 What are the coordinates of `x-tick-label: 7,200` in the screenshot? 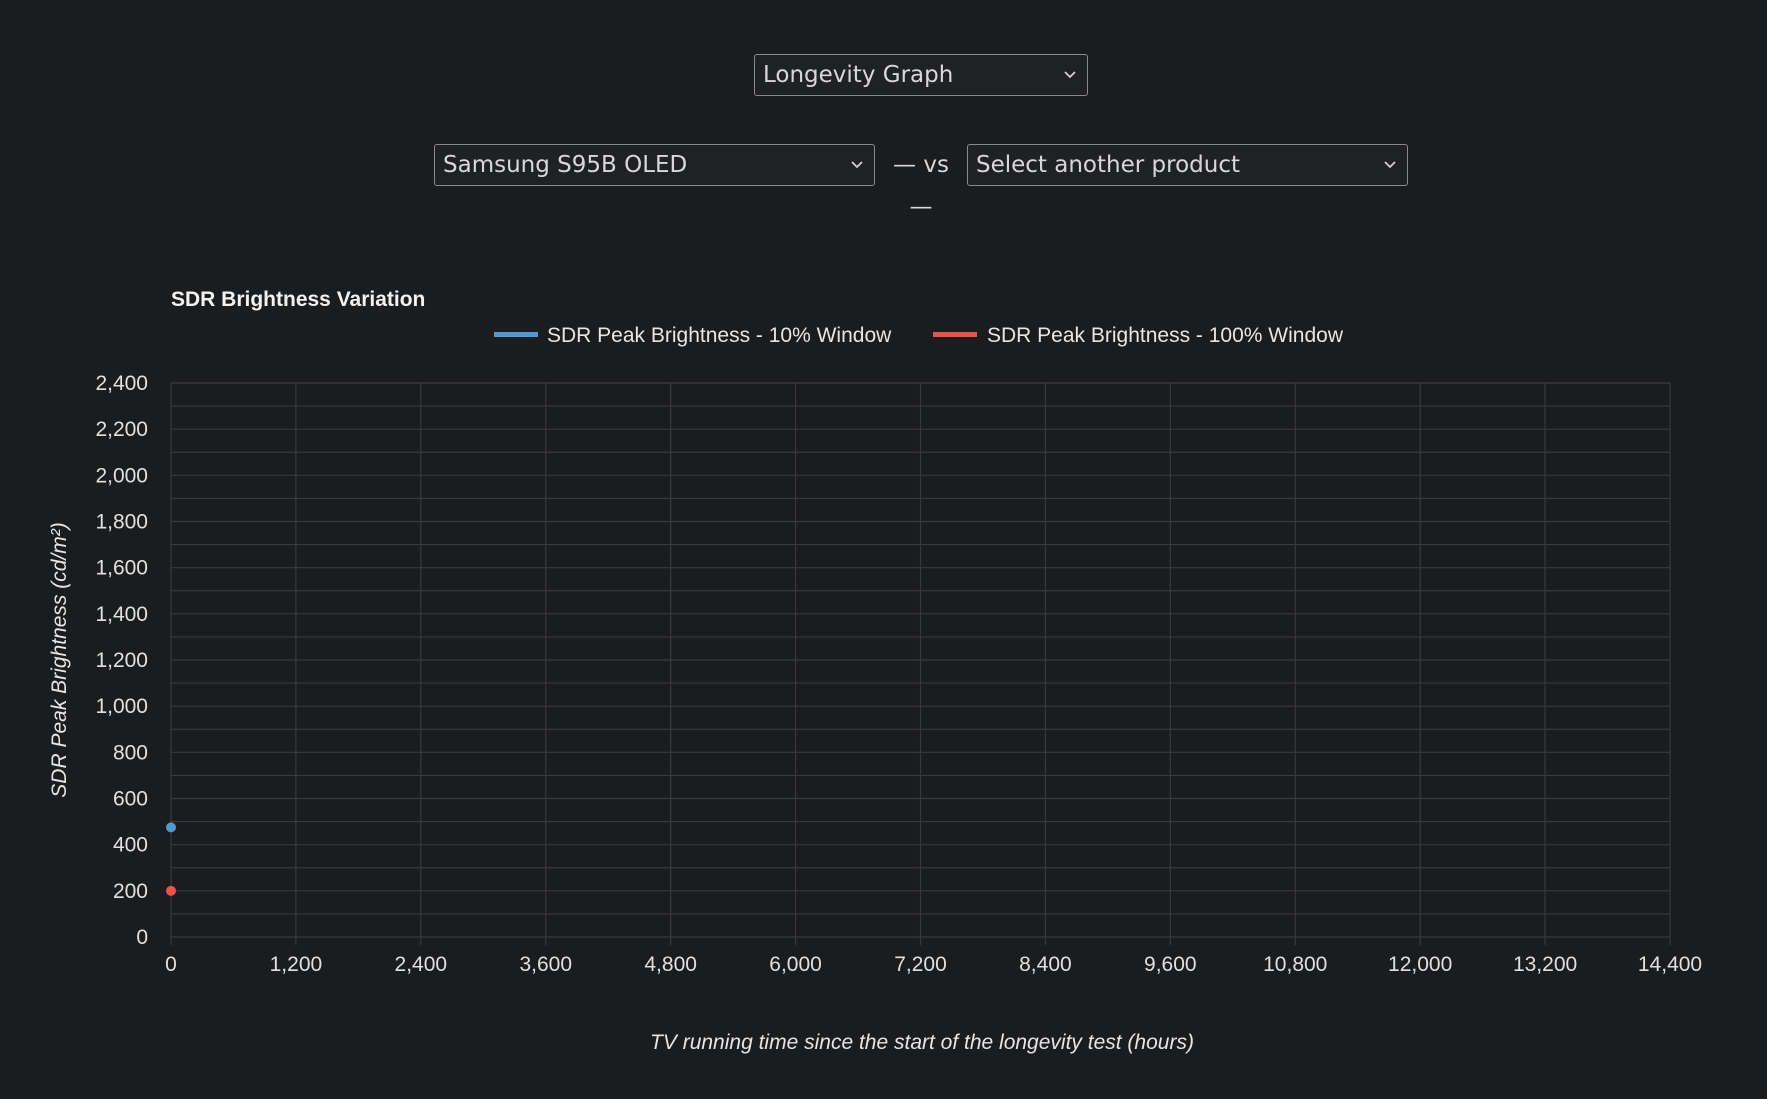 It's located at (920, 964).